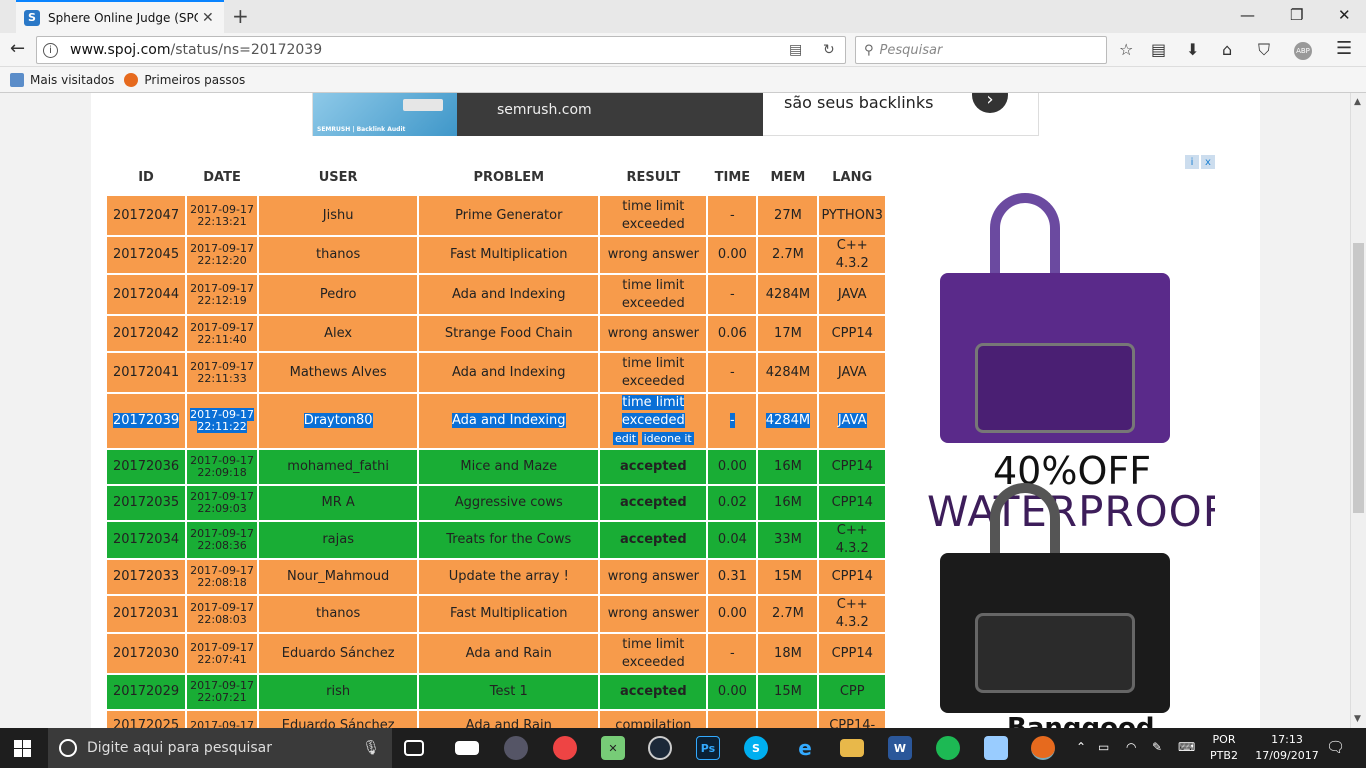 This screenshot has width=1366, height=768. Describe the element at coordinates (1264, 50) in the screenshot. I see `pocket-icon: ⛉` at that location.